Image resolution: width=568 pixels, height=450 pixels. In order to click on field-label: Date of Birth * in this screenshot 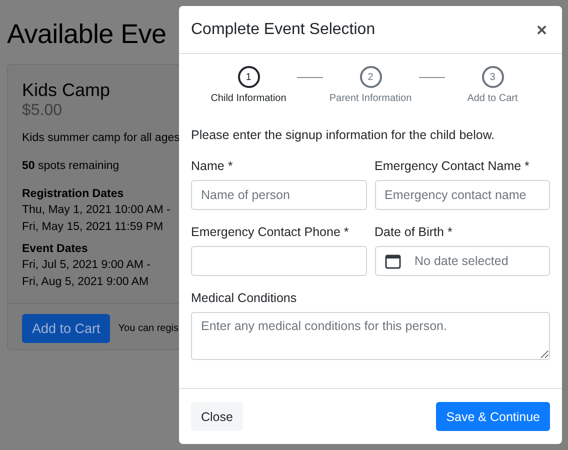, I will do `click(414, 232)`.